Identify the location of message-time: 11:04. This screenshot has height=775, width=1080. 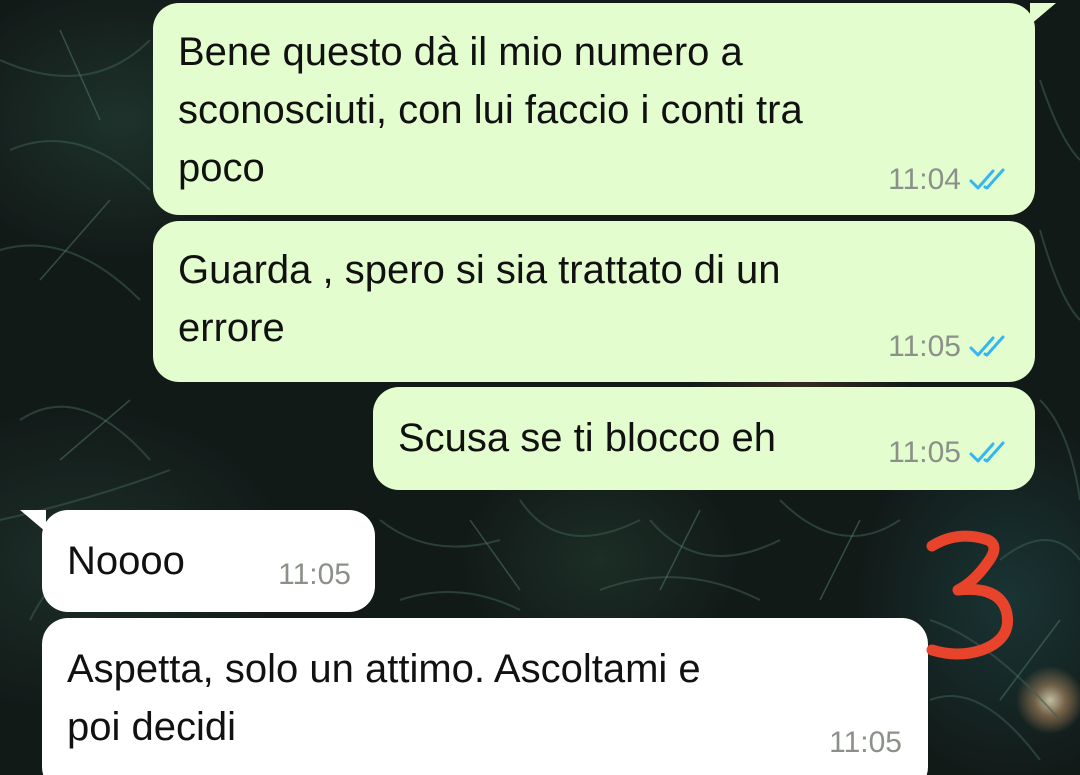
(924, 179).